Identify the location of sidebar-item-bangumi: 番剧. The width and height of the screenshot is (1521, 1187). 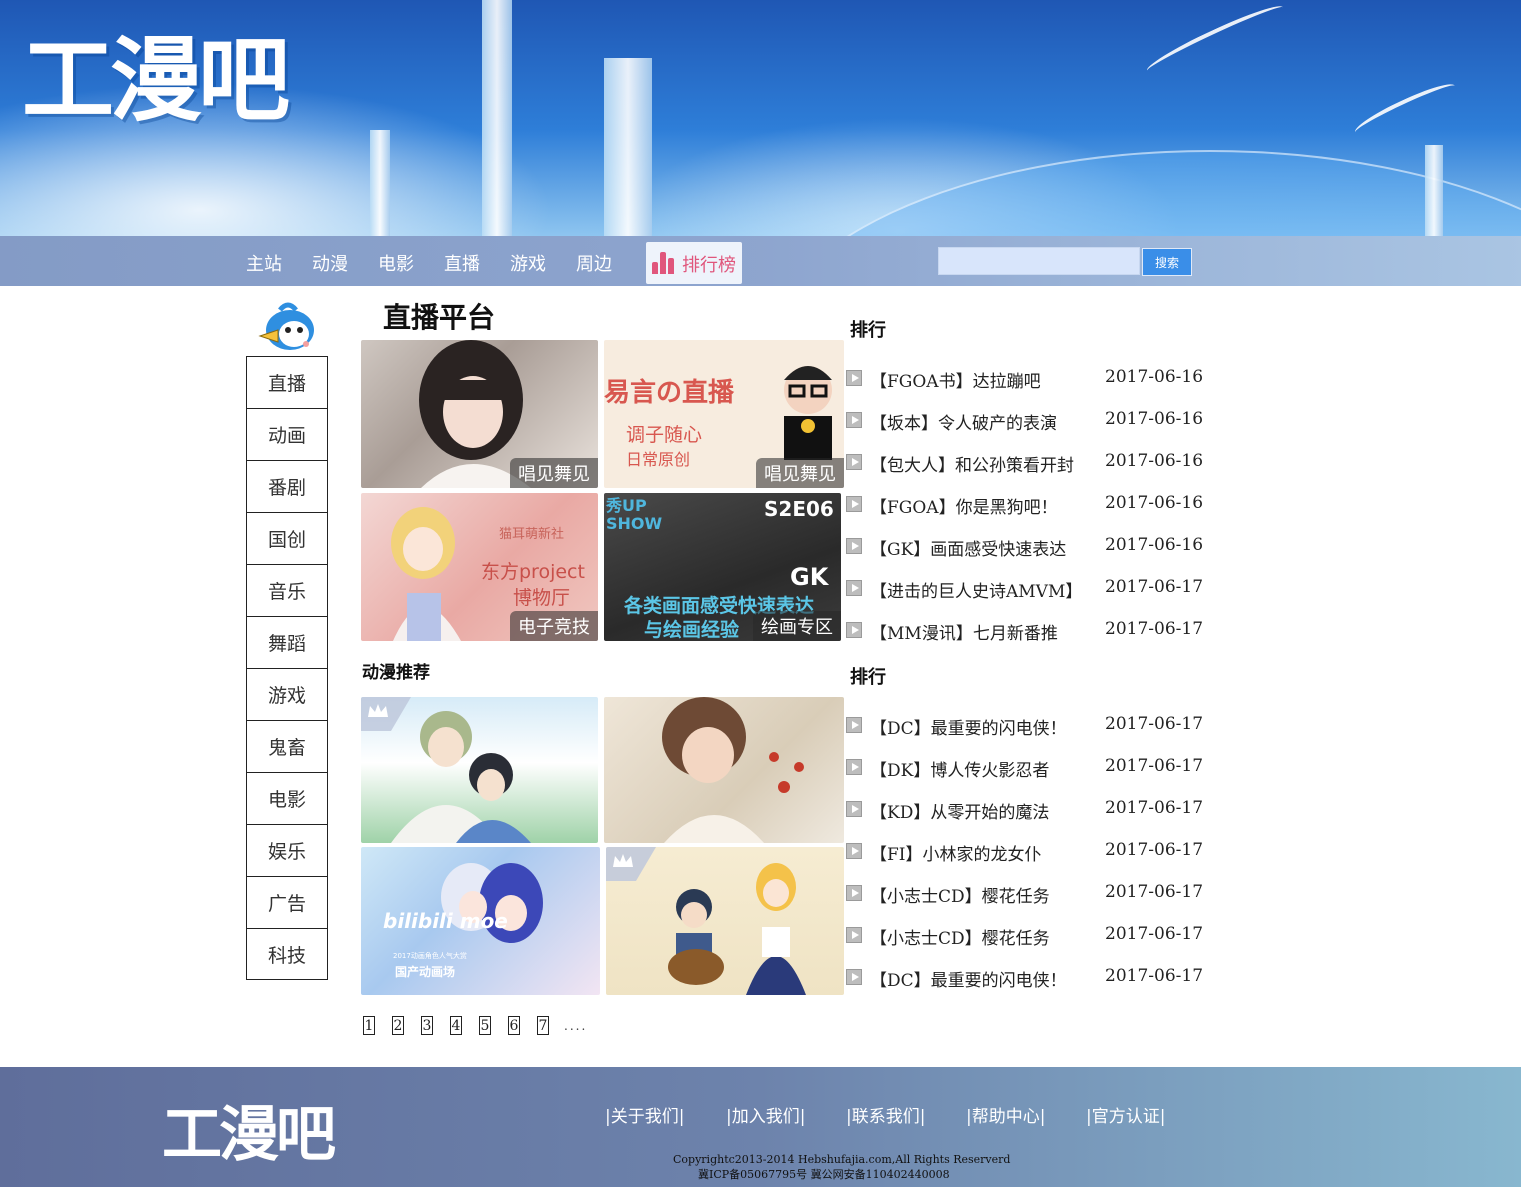
(287, 486).